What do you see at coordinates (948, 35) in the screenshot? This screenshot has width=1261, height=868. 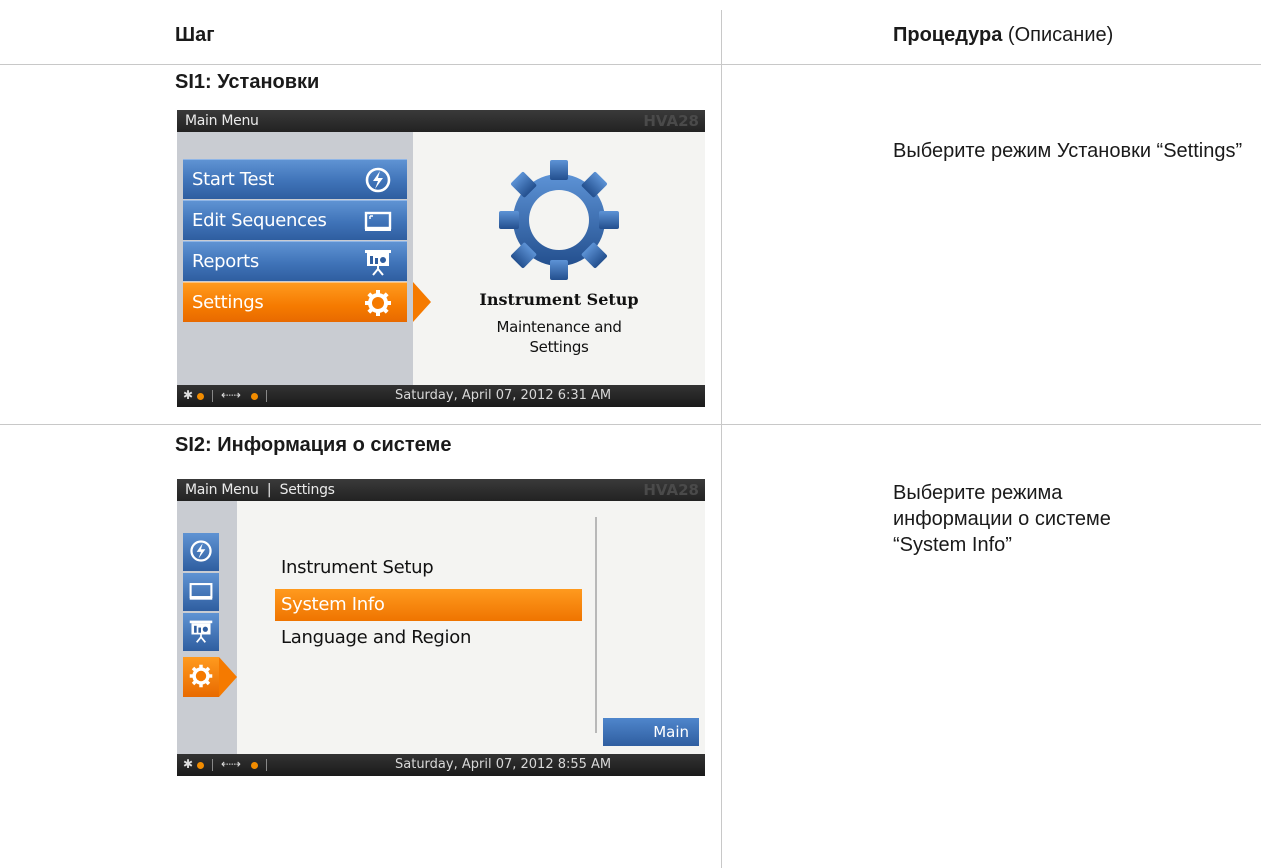 I see `procedure-bold-label: Процедура` at bounding box center [948, 35].